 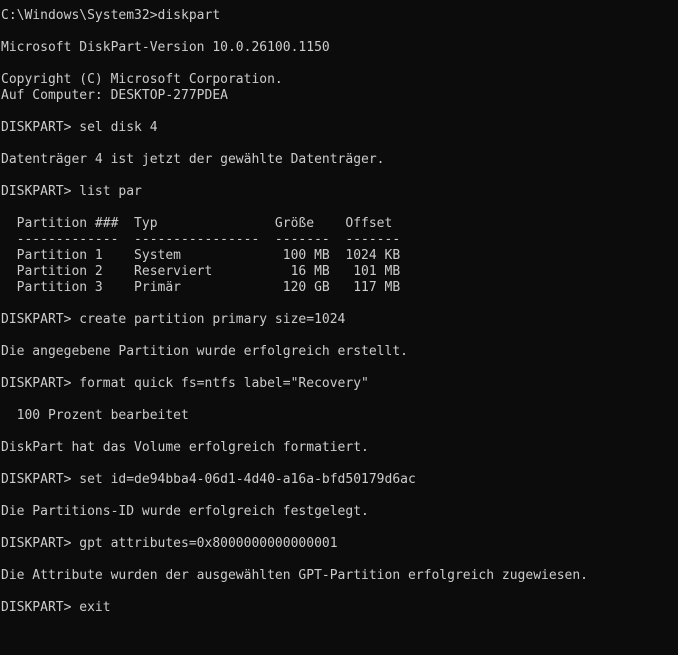 I want to click on console-line: 100 Prozent bearbeitet, so click(x=95, y=415).